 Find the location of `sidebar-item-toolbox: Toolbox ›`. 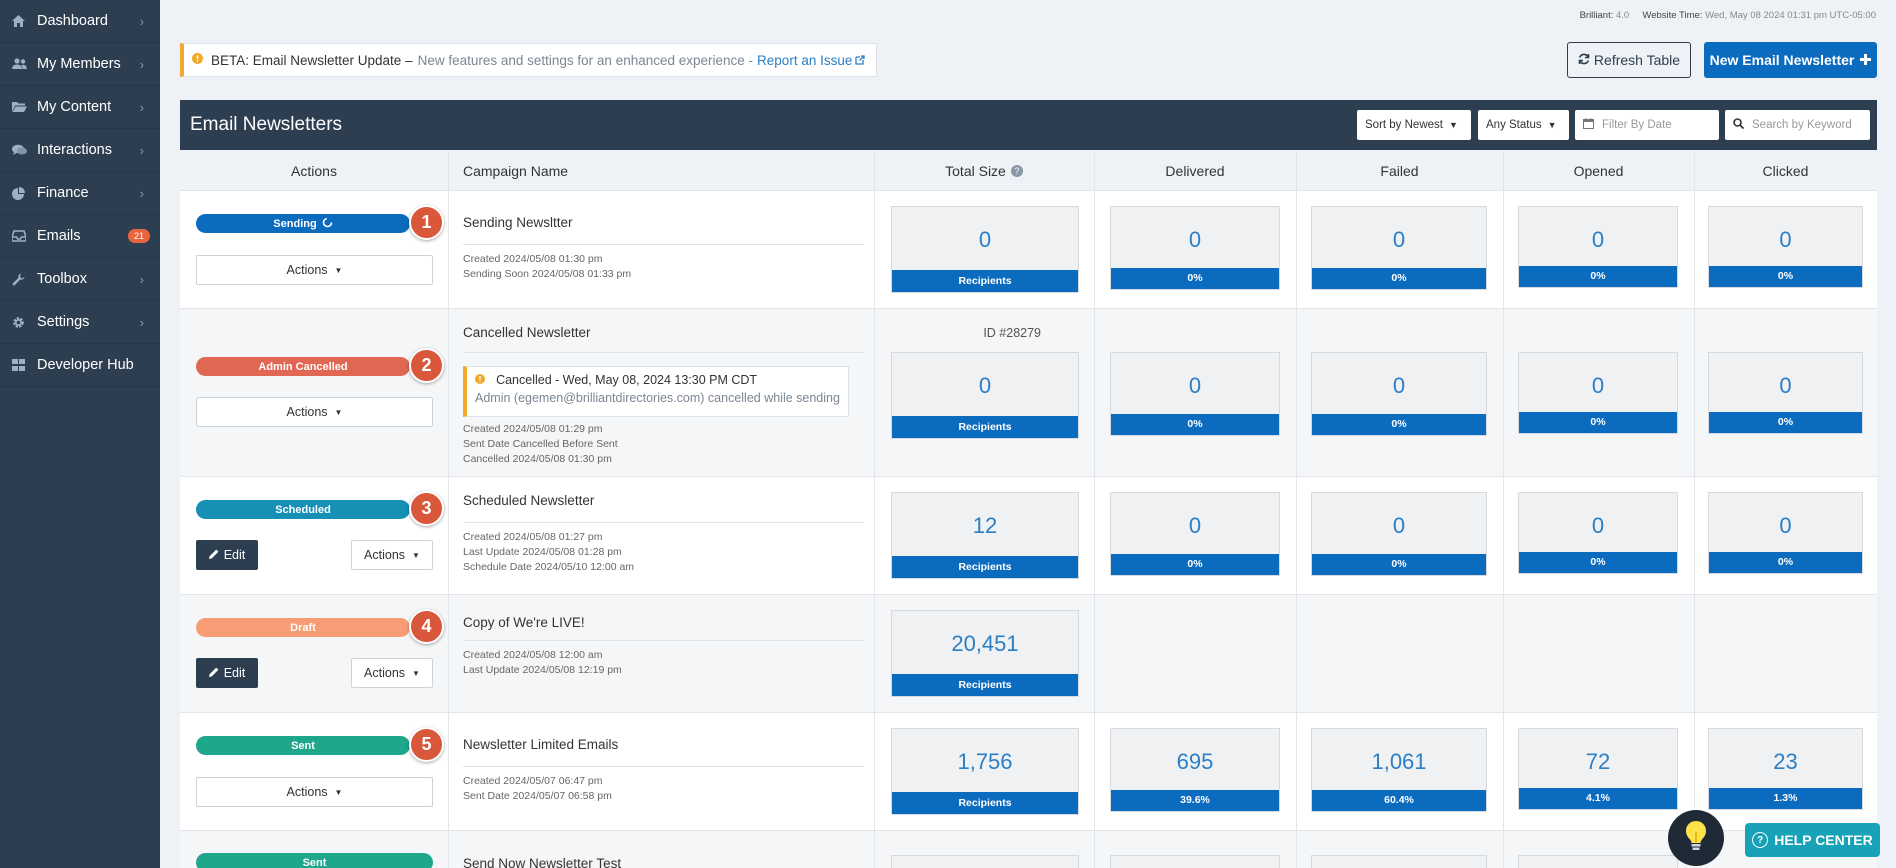

sidebar-item-toolbox: Toolbox › is located at coordinates (80, 279).